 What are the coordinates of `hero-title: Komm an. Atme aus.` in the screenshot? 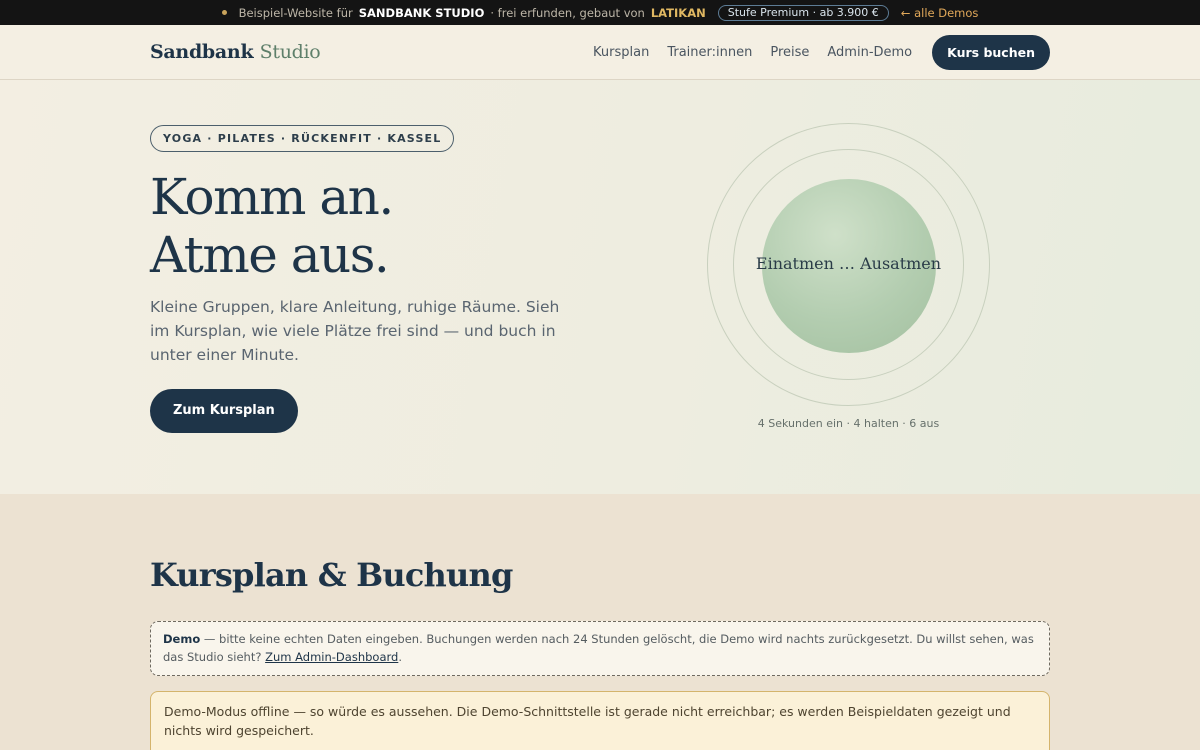 It's located at (272, 226).